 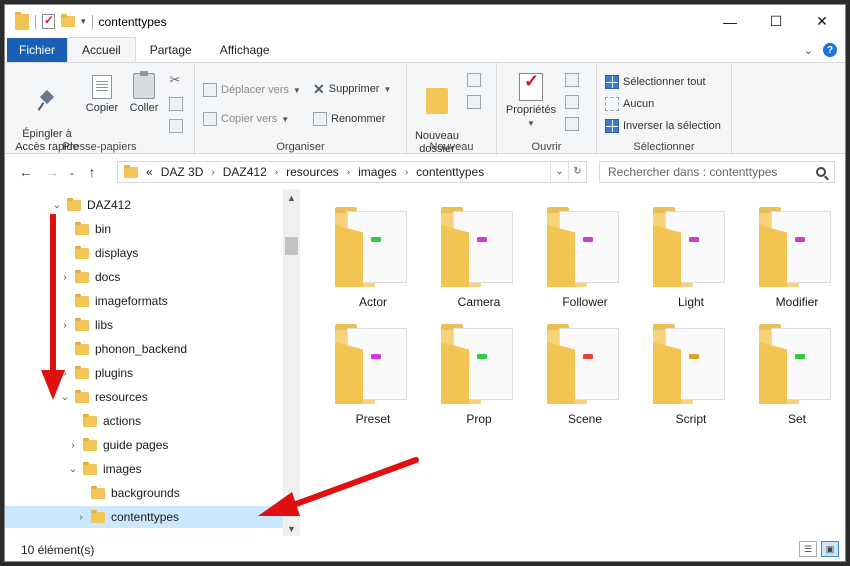 What do you see at coordinates (48, 21) in the screenshot?
I see `properties-quick-icon` at bounding box center [48, 21].